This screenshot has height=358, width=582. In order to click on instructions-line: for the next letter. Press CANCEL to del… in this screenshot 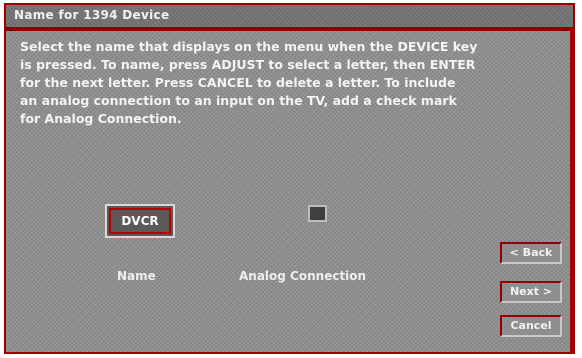, I will do `click(238, 82)`.